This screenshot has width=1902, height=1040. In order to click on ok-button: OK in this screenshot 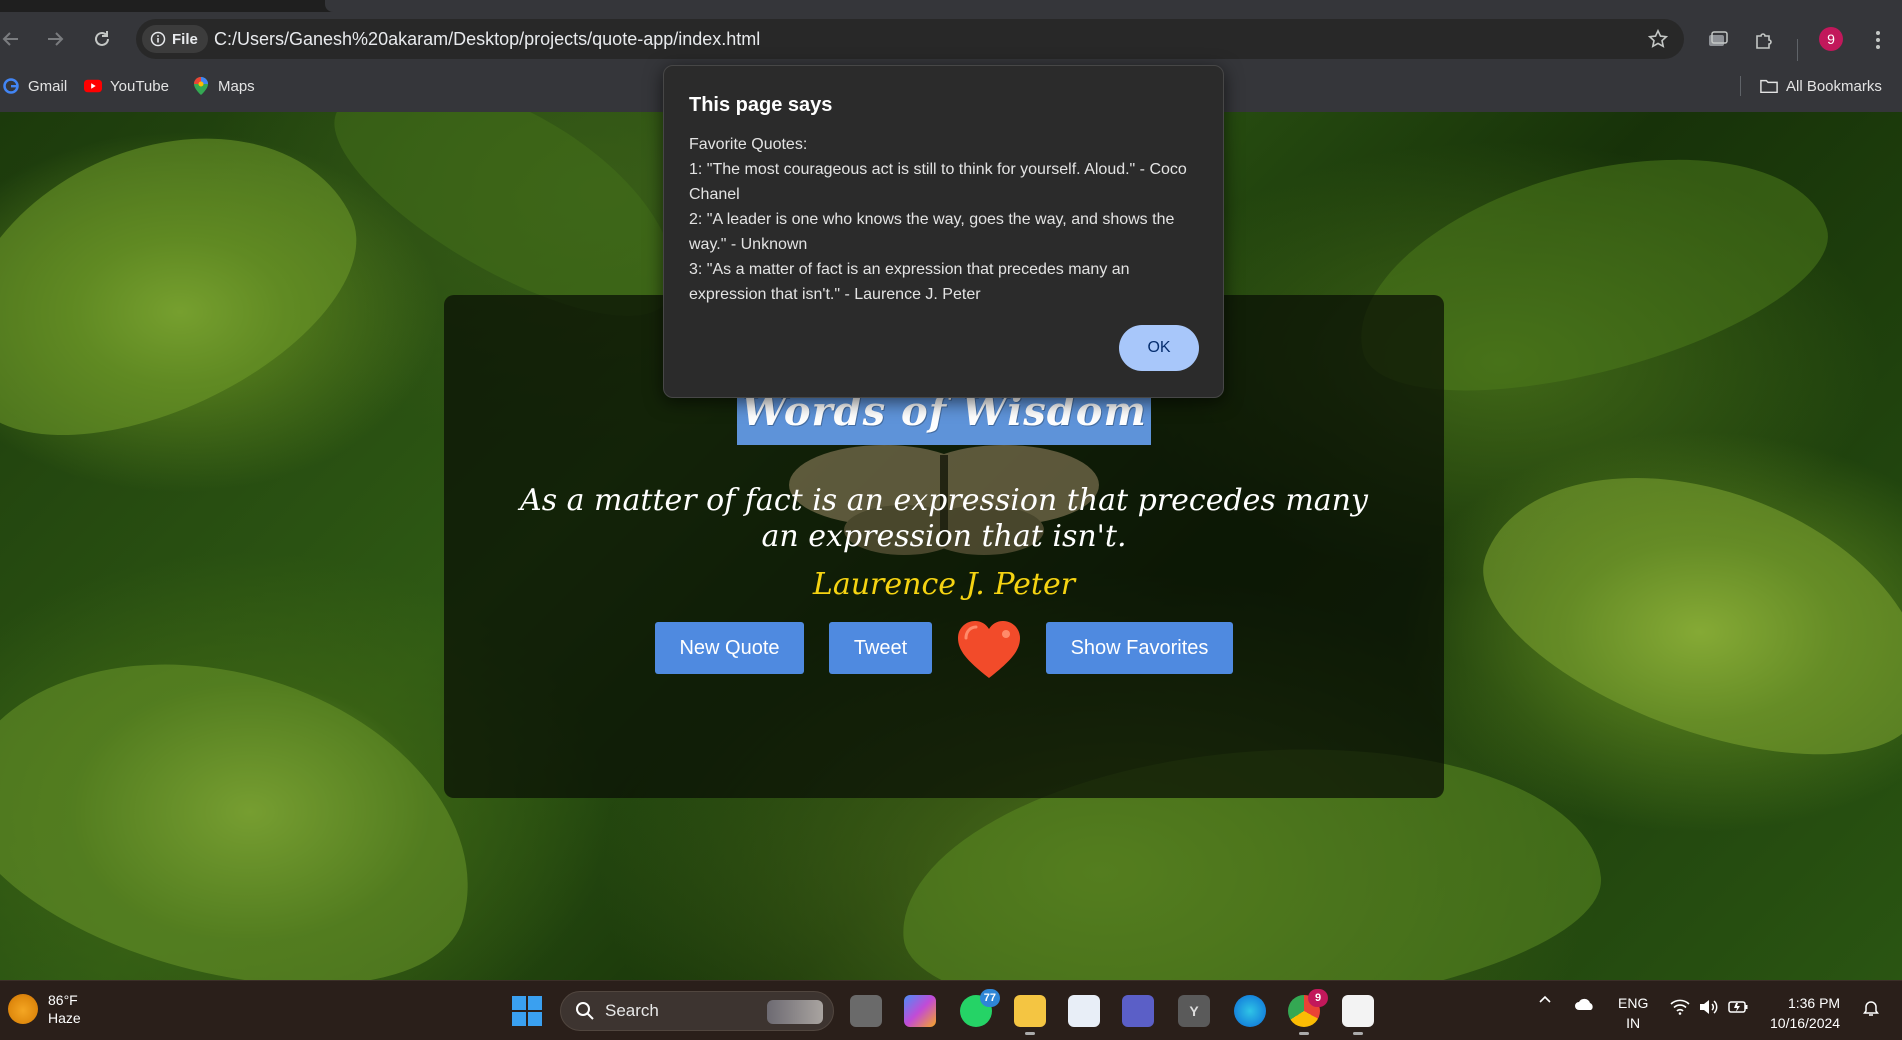, I will do `click(1159, 348)`.